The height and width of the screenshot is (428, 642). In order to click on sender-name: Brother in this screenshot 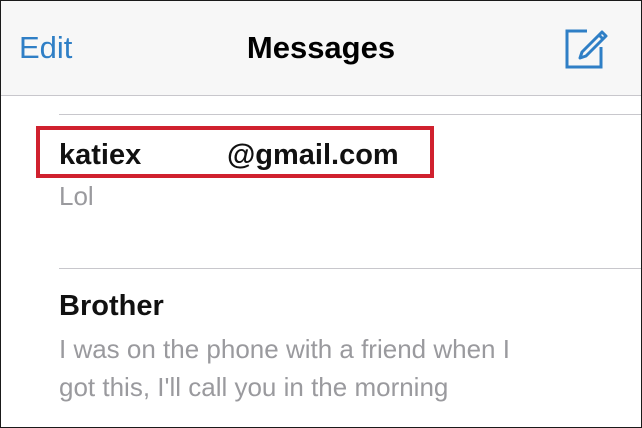, I will do `click(111, 306)`.